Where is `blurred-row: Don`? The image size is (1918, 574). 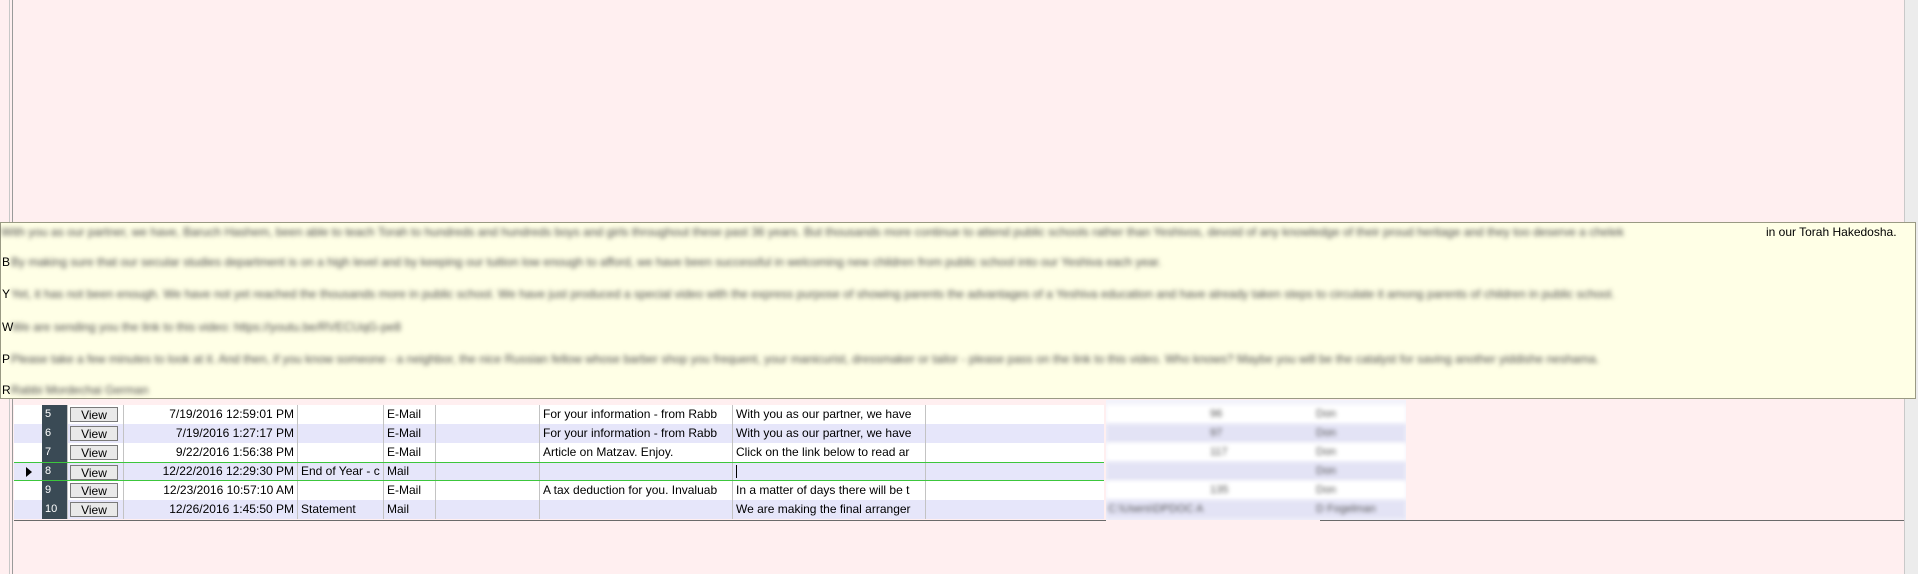 blurred-row: Don is located at coordinates (1256, 471).